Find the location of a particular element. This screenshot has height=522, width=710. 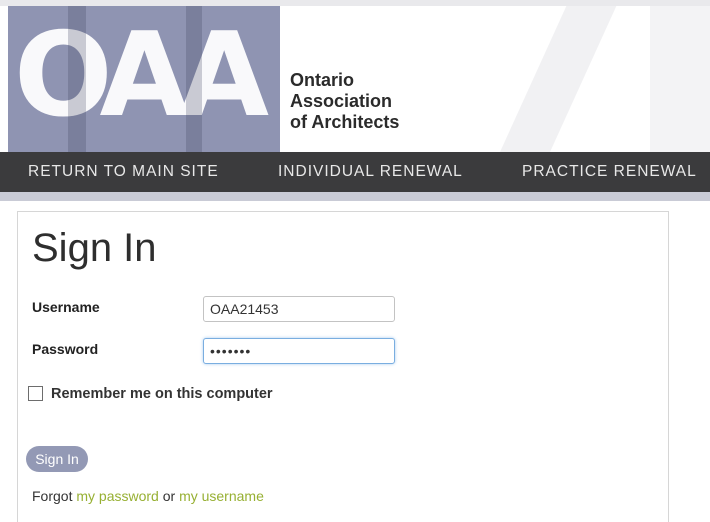

forgot-username-link: my username is located at coordinates (221, 496).